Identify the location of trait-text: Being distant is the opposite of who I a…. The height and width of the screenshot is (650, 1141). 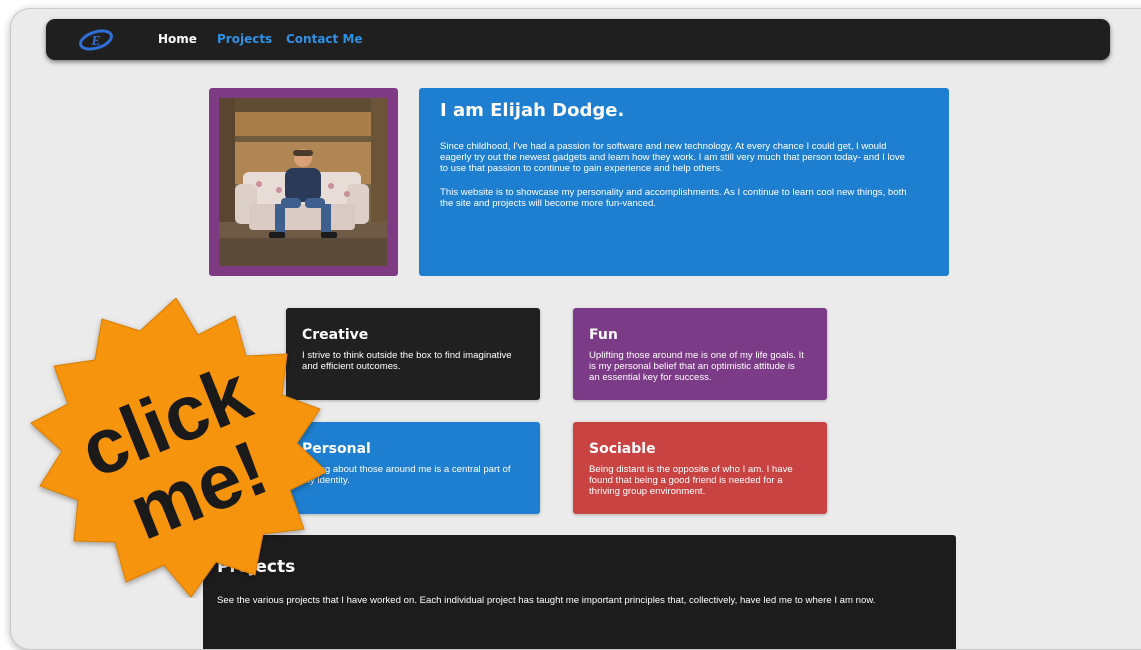
(691, 480).